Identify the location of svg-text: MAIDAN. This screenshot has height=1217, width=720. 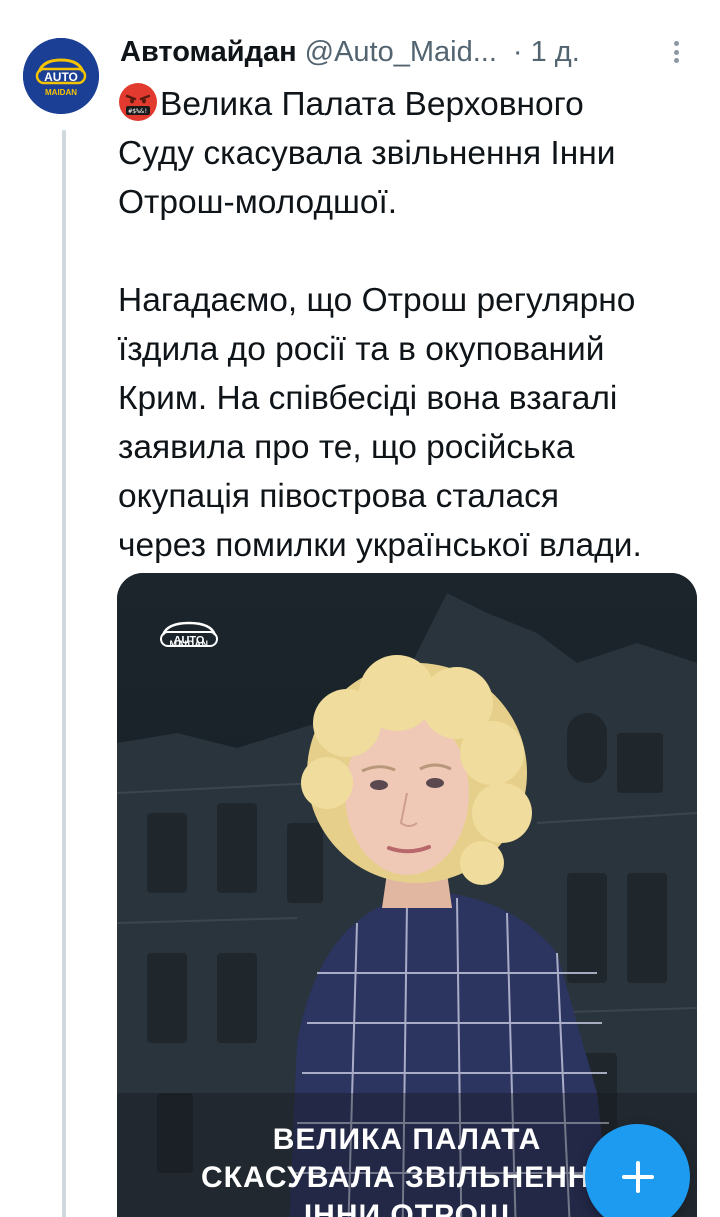
(61, 92).